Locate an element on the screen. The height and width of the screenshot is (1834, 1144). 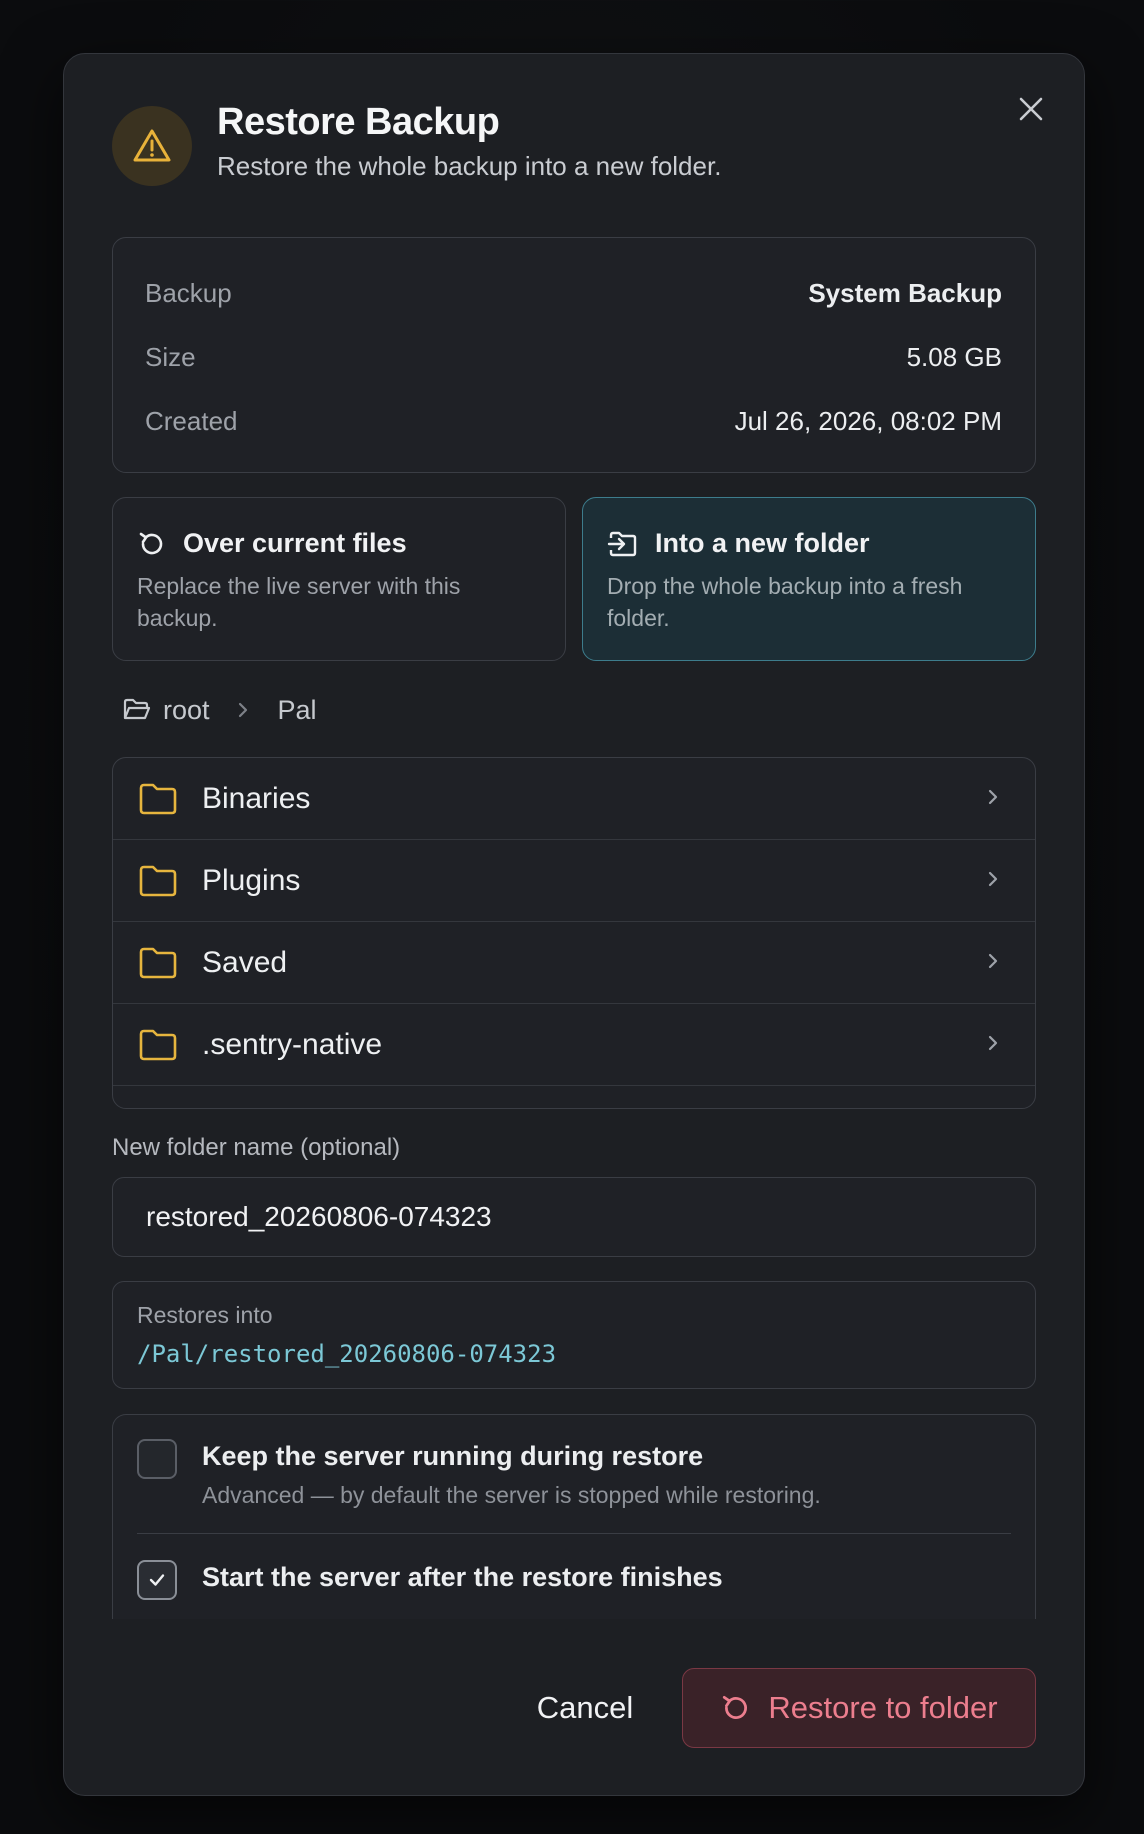
size-label: Size is located at coordinates (170, 356).